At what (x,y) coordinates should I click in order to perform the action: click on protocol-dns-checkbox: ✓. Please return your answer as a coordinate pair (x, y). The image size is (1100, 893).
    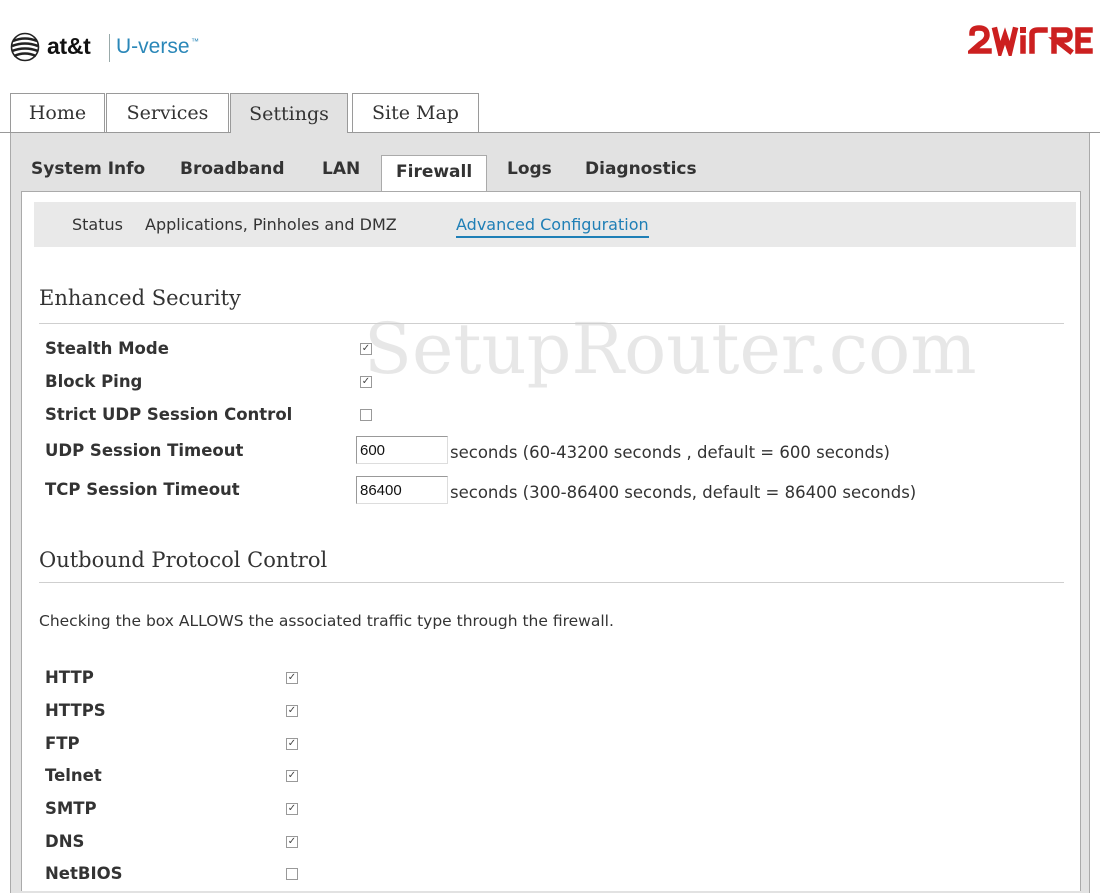
    Looking at the image, I should click on (292, 842).